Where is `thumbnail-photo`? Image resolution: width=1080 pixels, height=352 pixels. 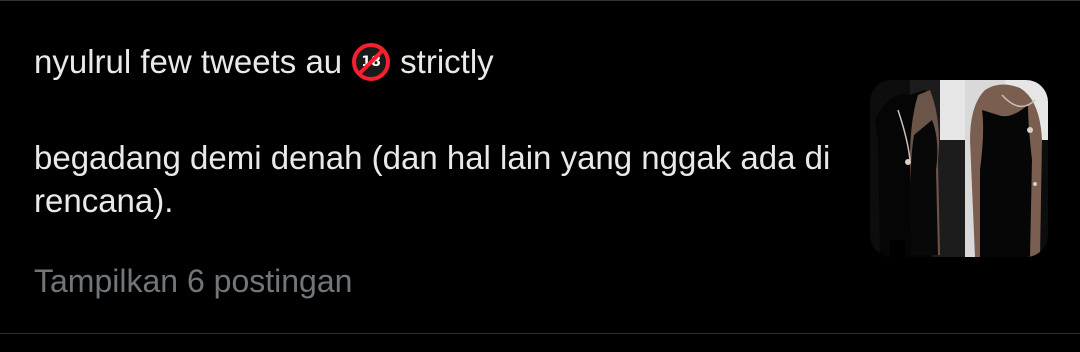 thumbnail-photo is located at coordinates (959, 168).